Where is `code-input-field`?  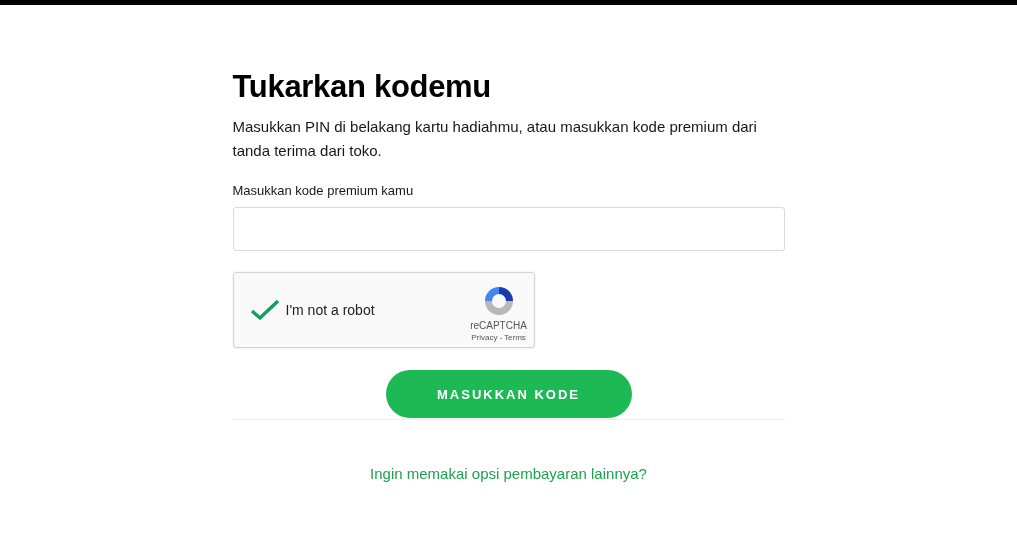
code-input-field is located at coordinates (508, 229).